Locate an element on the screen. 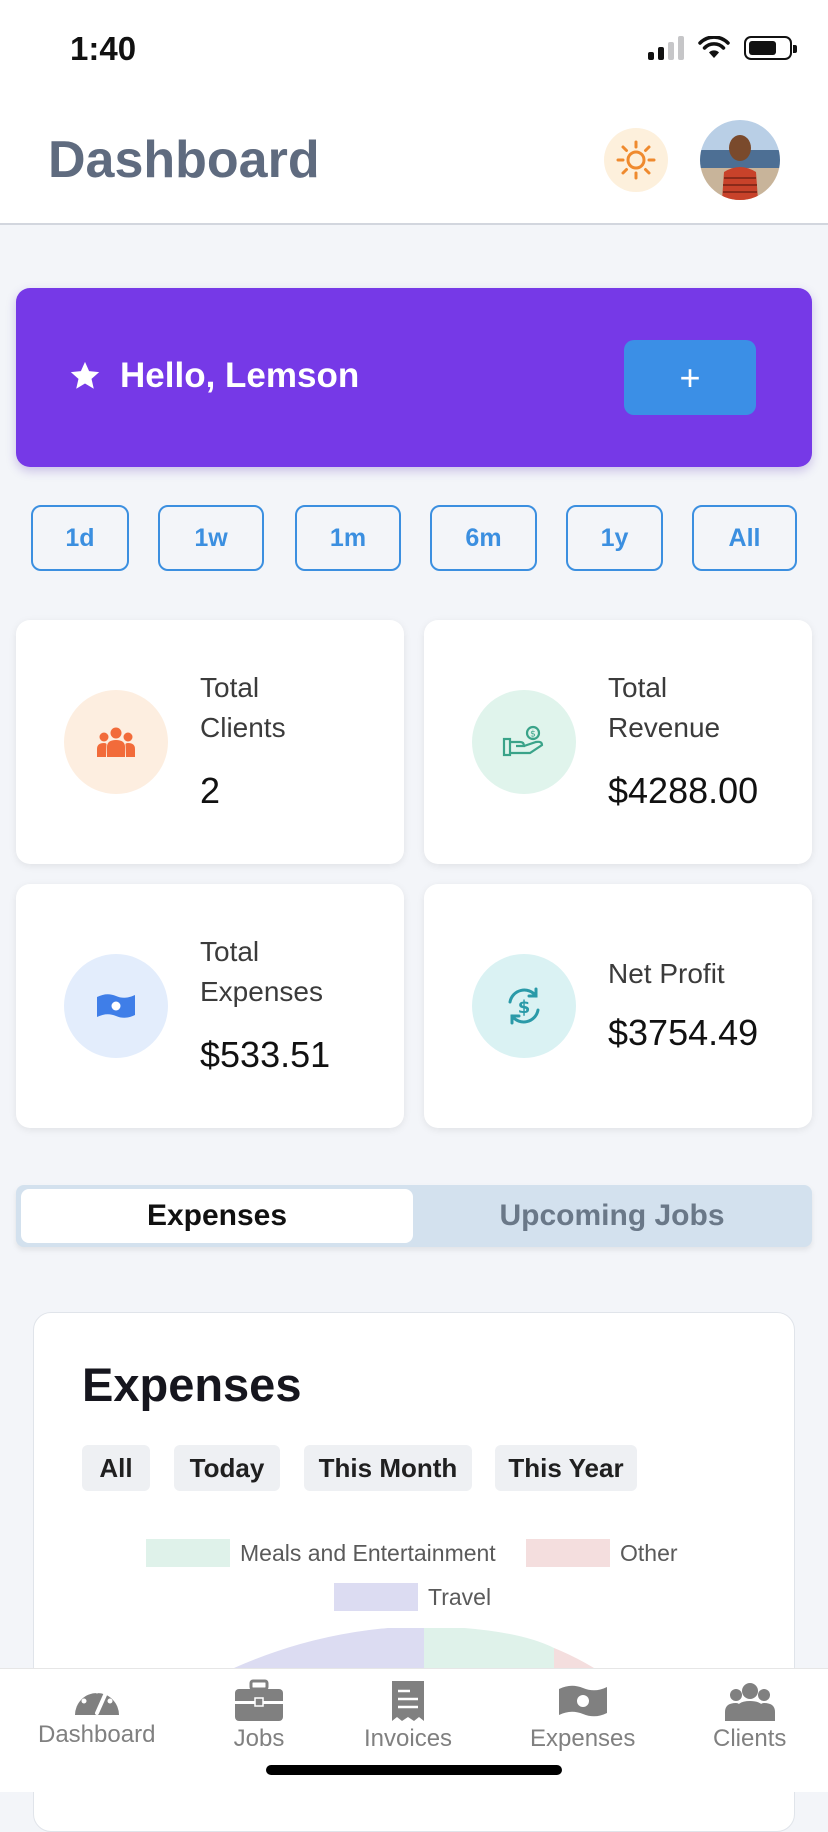 Image resolution: width=828 pixels, height=1832 pixels. segmented-control: Expenses Upcoming Jobs is located at coordinates (414, 1216).